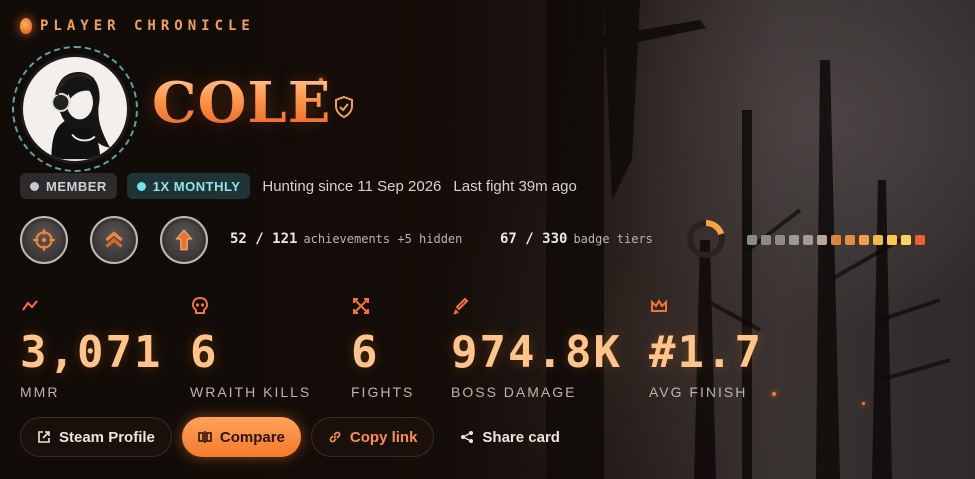  Describe the element at coordinates (91, 352) in the screenshot. I see `stat-value: 3,071` at that location.